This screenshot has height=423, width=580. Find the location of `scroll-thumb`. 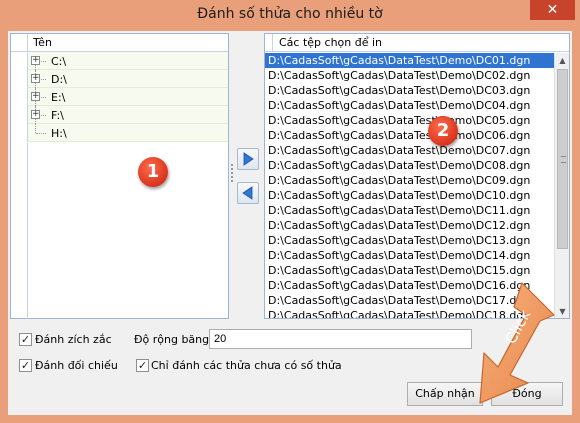

scroll-thumb is located at coordinates (562, 159).